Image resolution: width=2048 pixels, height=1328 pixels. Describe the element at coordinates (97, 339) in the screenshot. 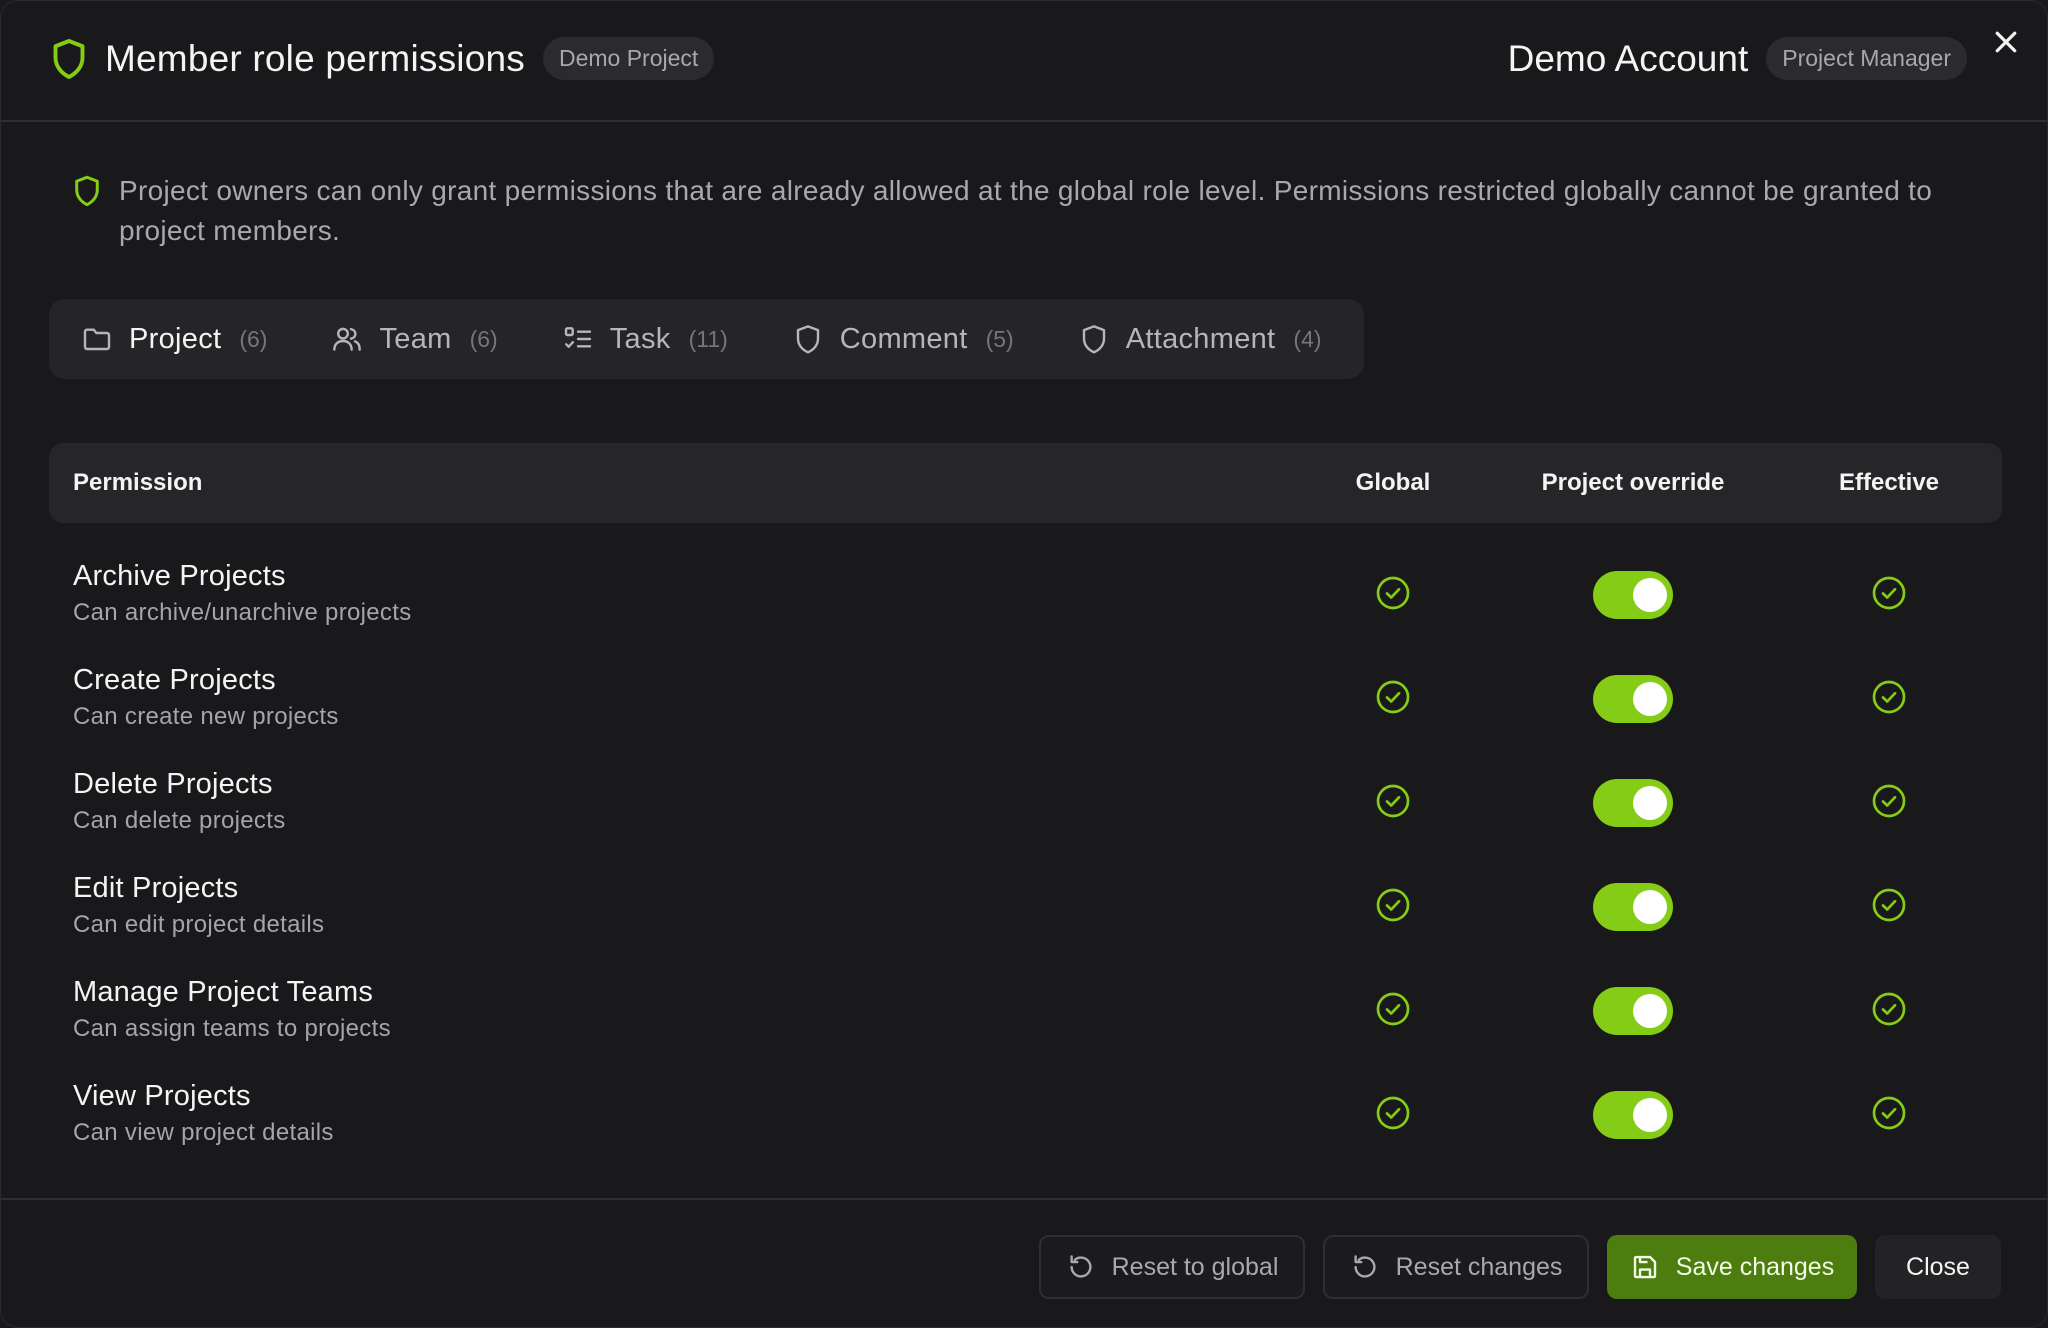

I see `folder-icon` at that location.